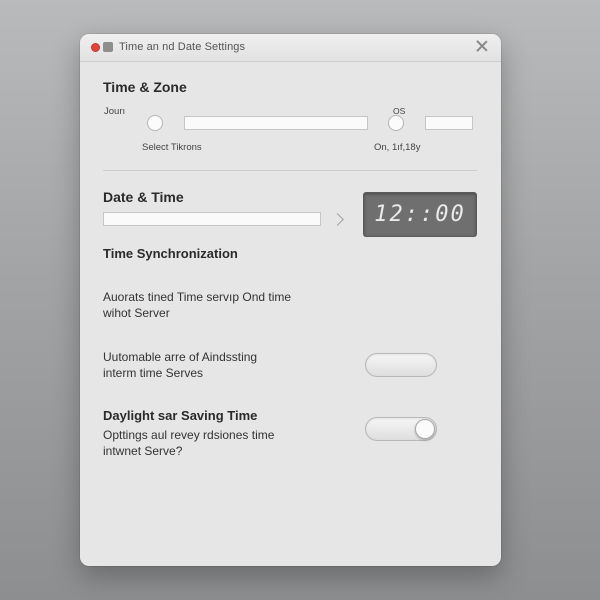  I want to click on time-sync-line-2: wihot Server, so click(136, 313).